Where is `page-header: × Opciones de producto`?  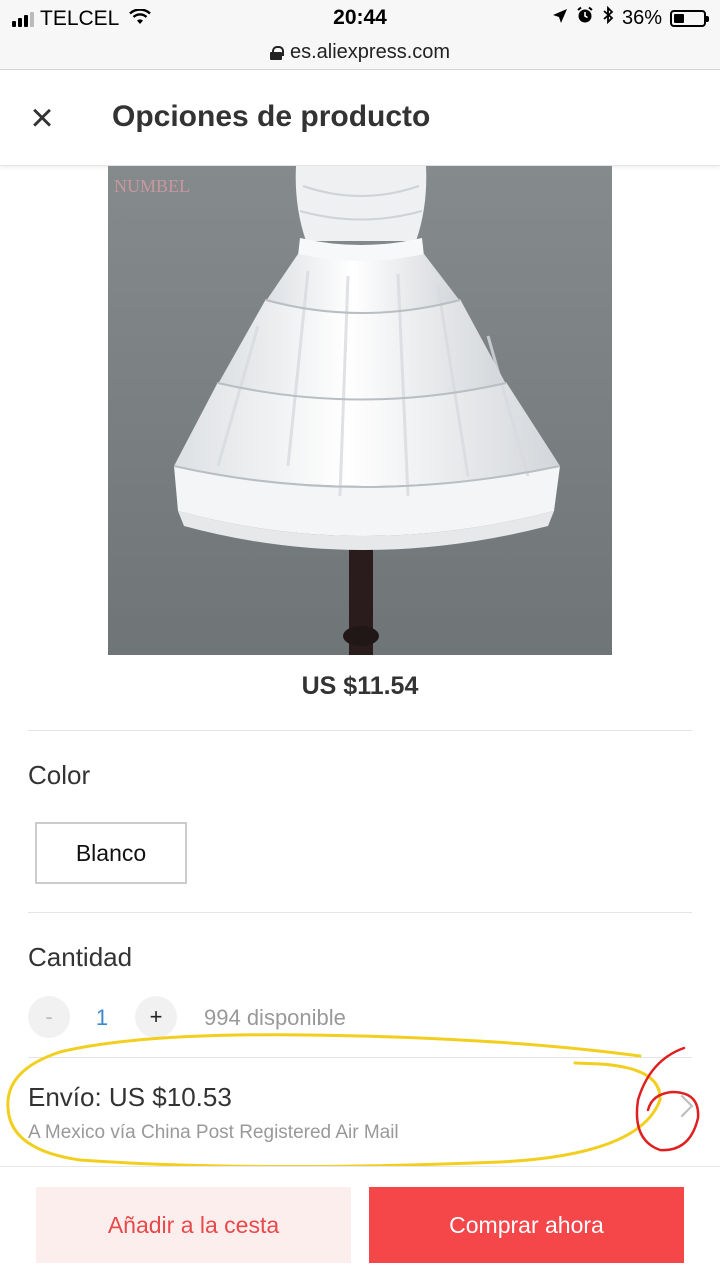
page-header: × Opciones de producto is located at coordinates (360, 118).